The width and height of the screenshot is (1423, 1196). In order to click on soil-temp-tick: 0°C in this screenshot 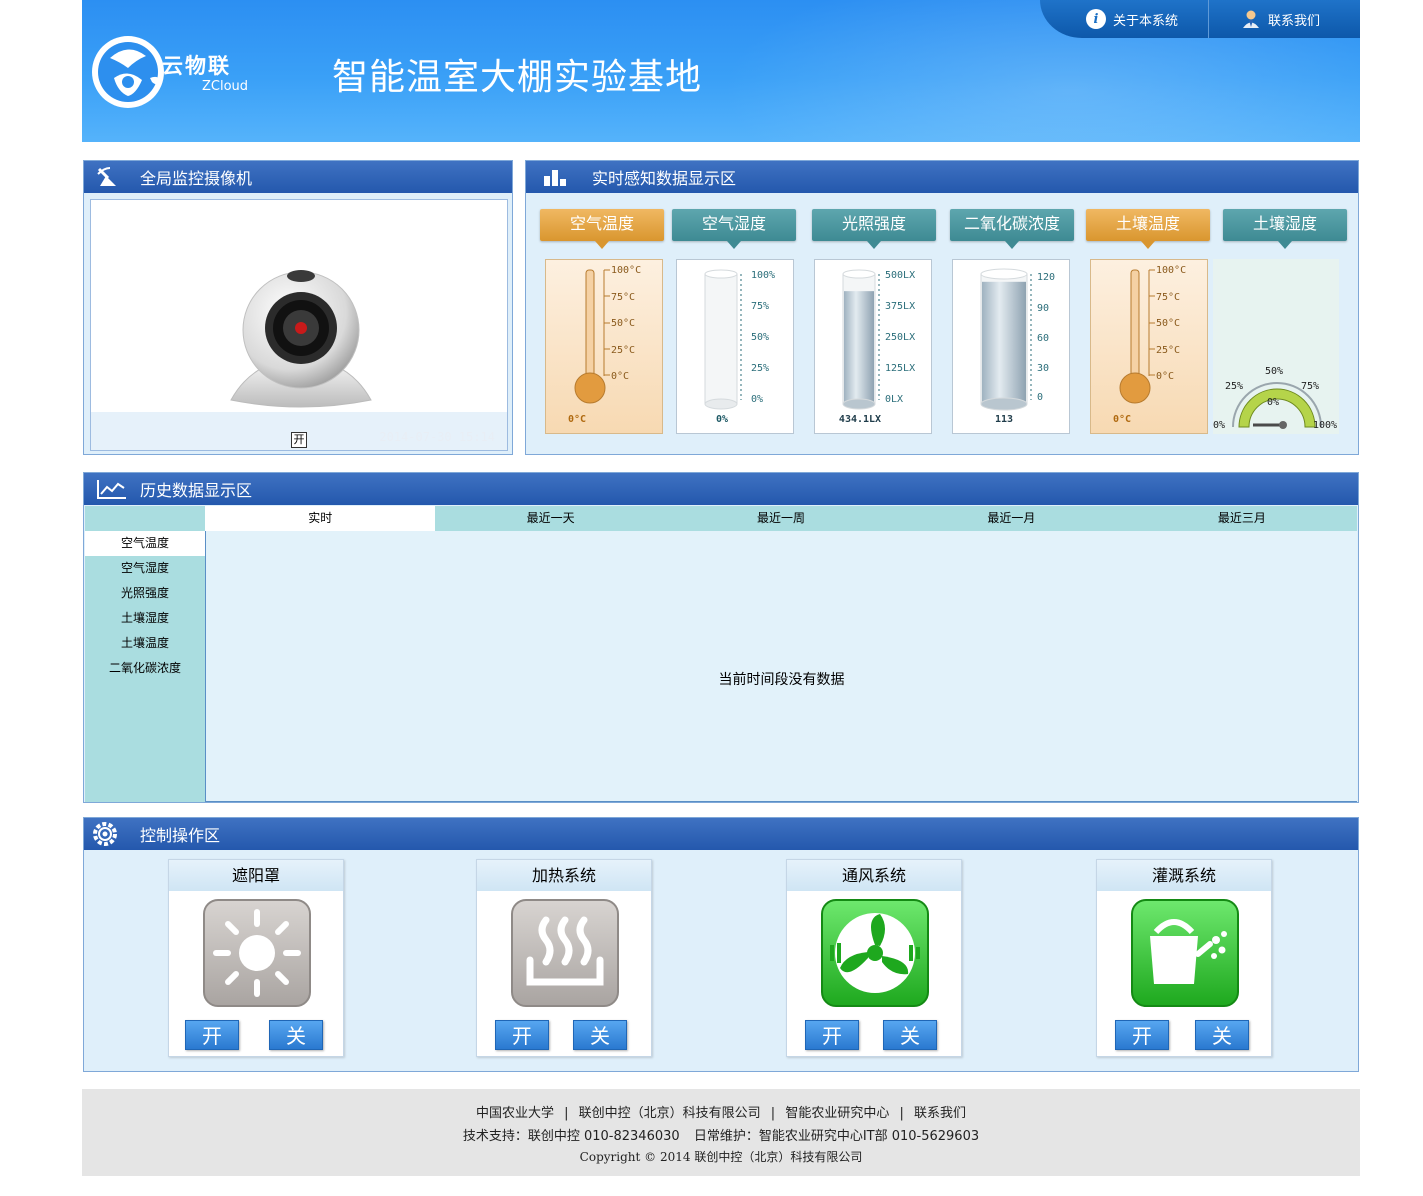, I will do `click(1165, 376)`.